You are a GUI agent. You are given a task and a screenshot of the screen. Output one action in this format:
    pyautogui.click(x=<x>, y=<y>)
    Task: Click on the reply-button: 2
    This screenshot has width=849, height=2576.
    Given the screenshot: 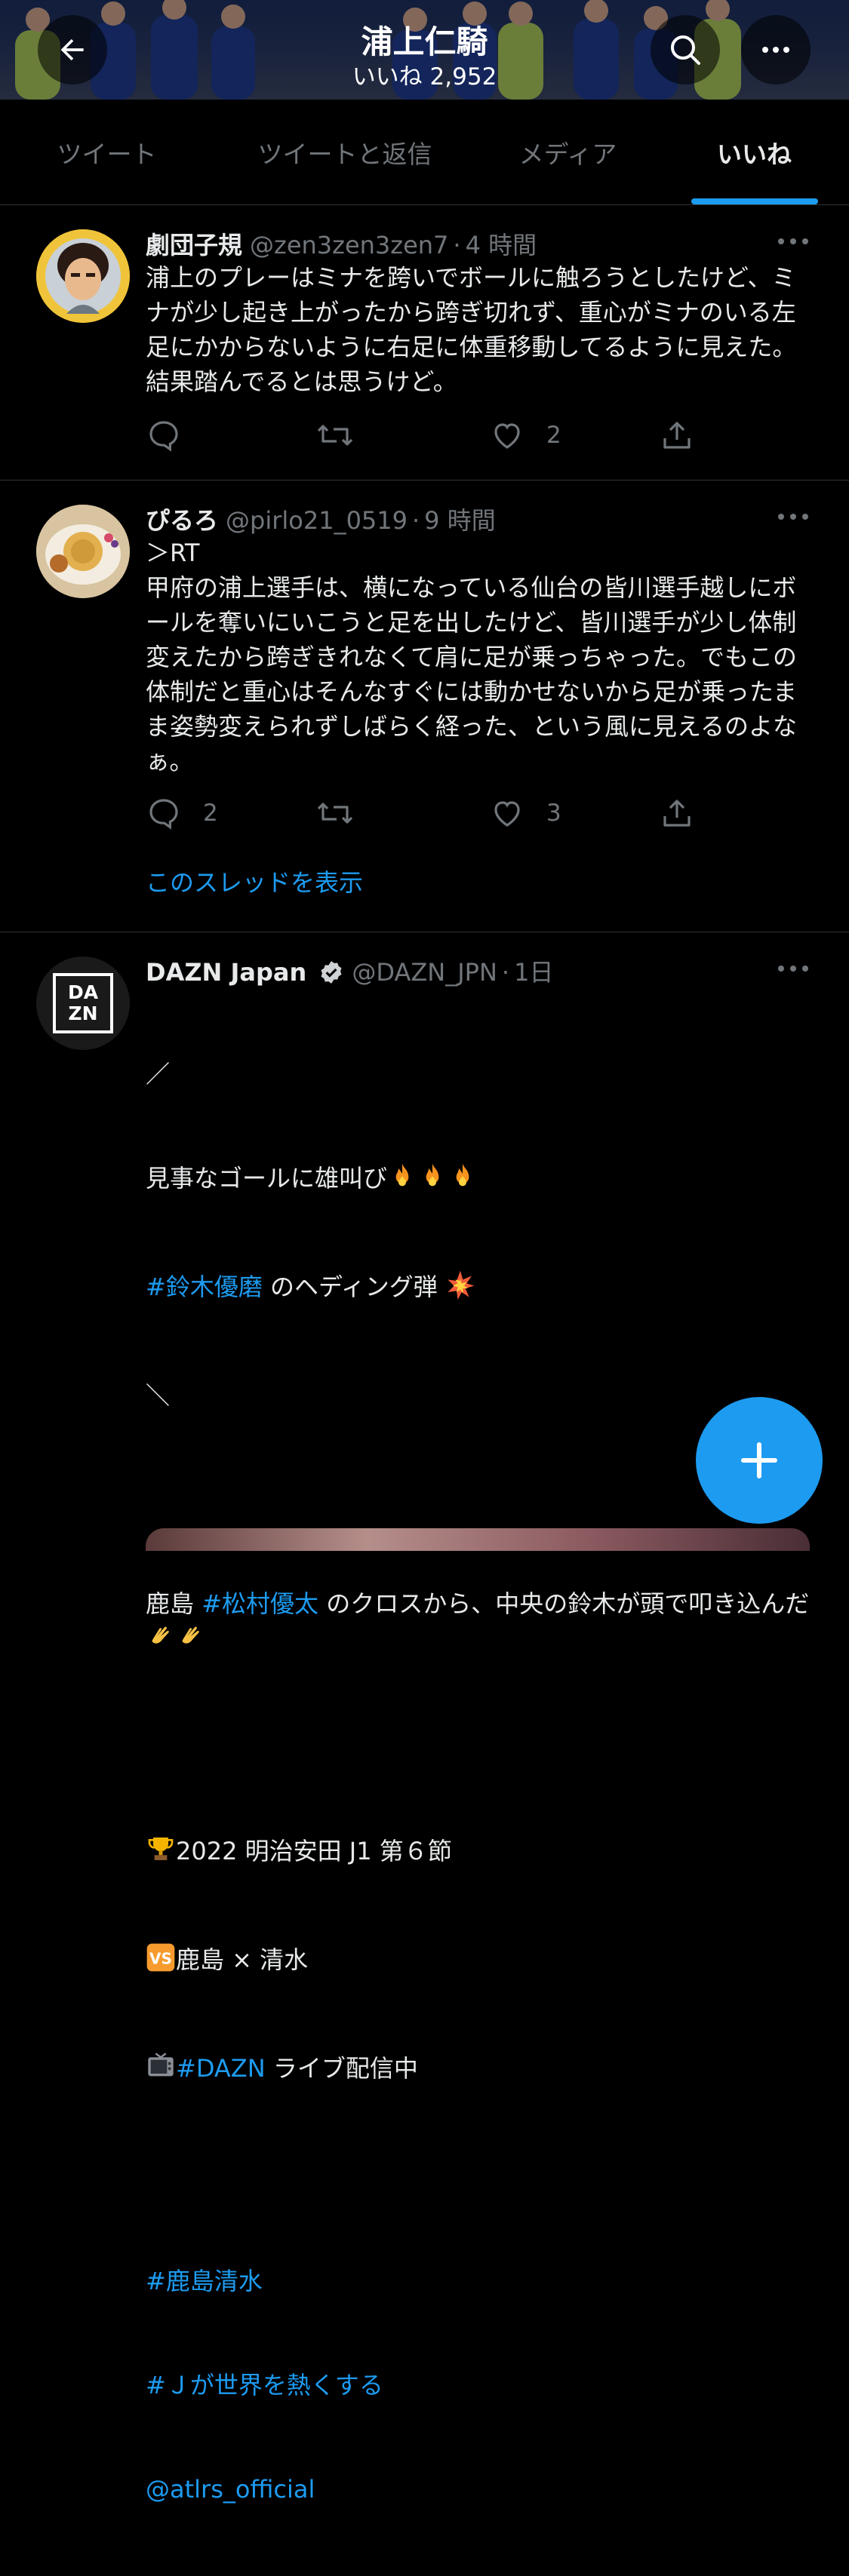 What is the action you would take?
    pyautogui.click(x=182, y=813)
    